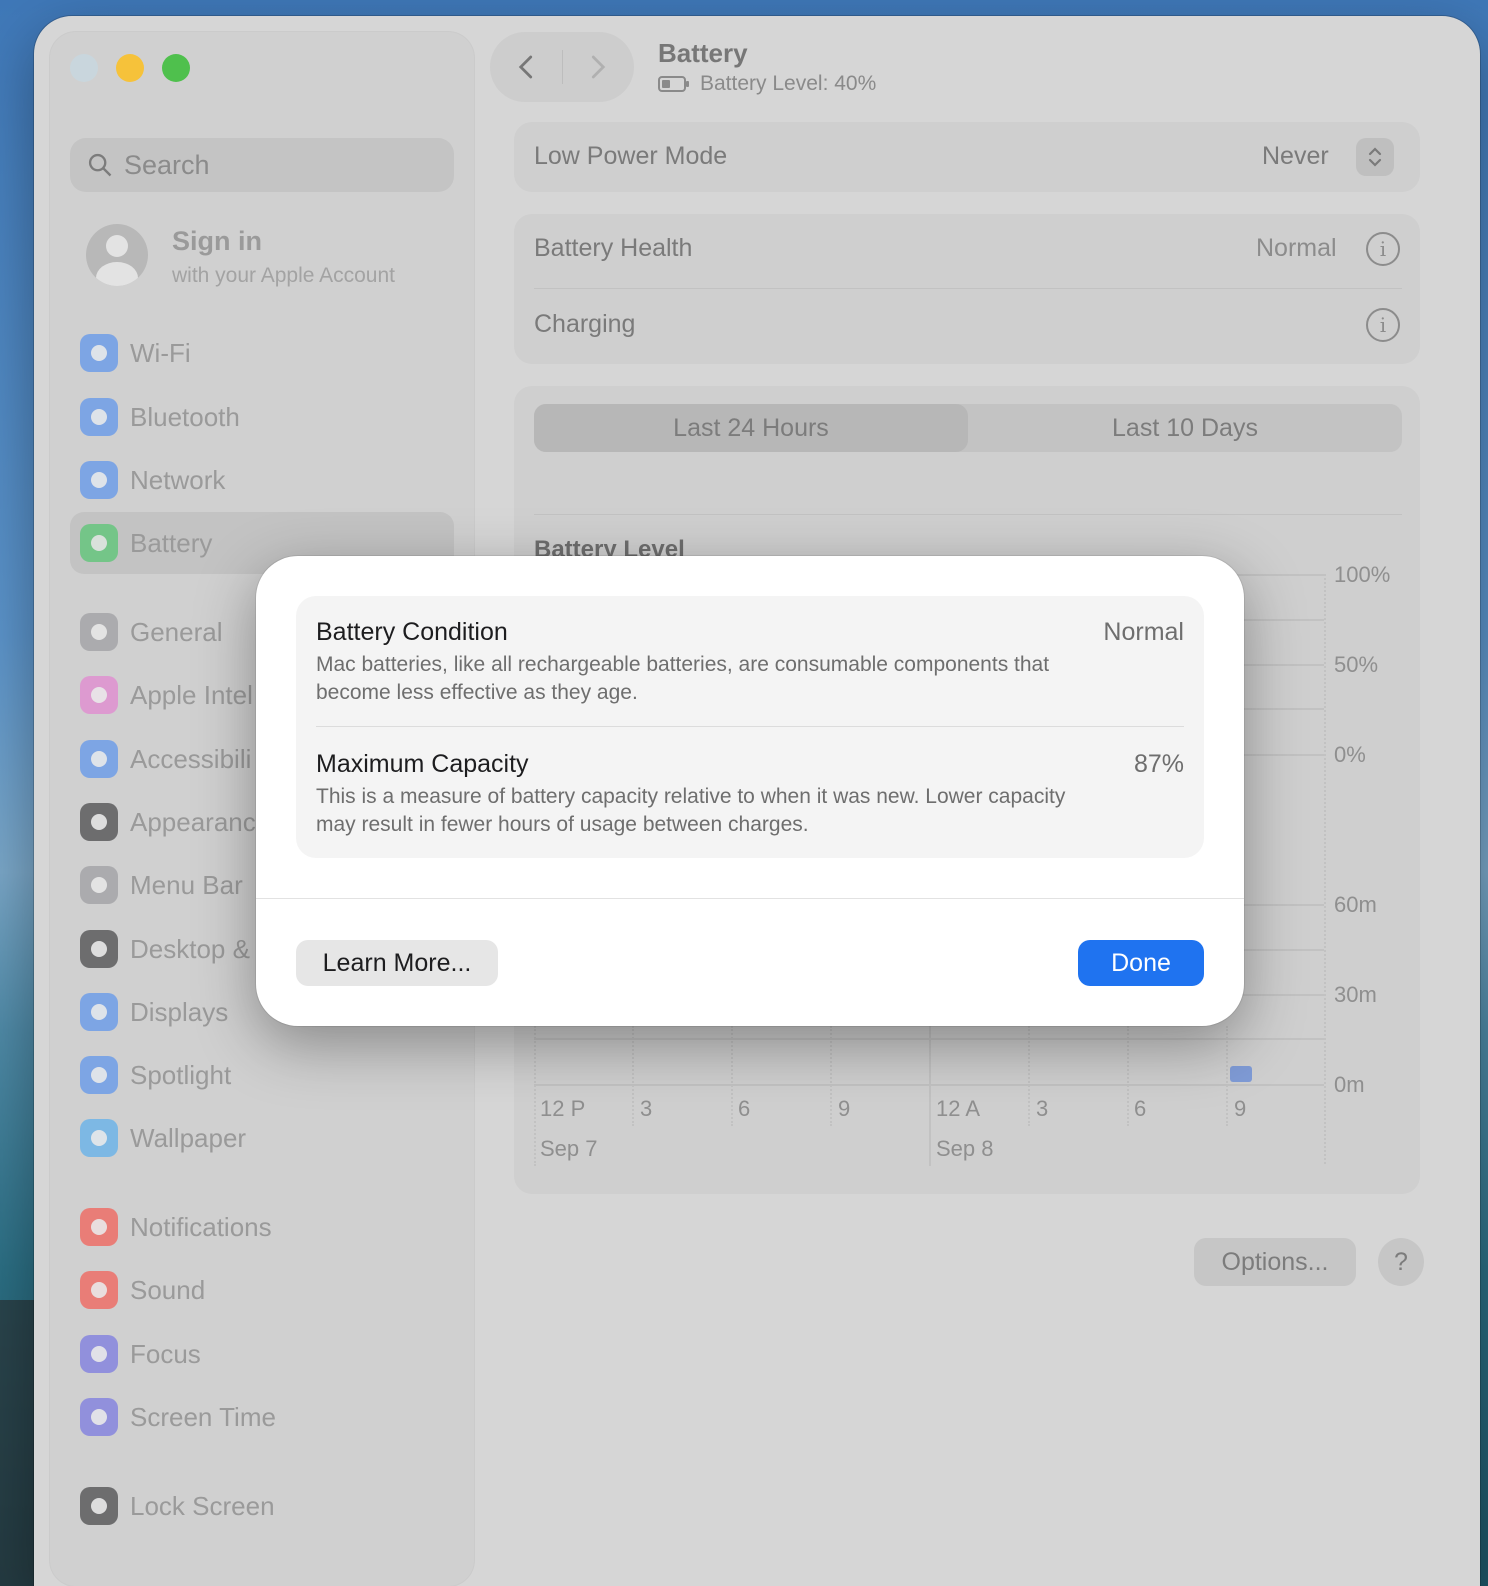 The width and height of the screenshot is (1488, 1586). Describe the element at coordinates (767, 84) in the screenshot. I see `page-subtitle: Battery Level: 40%` at that location.